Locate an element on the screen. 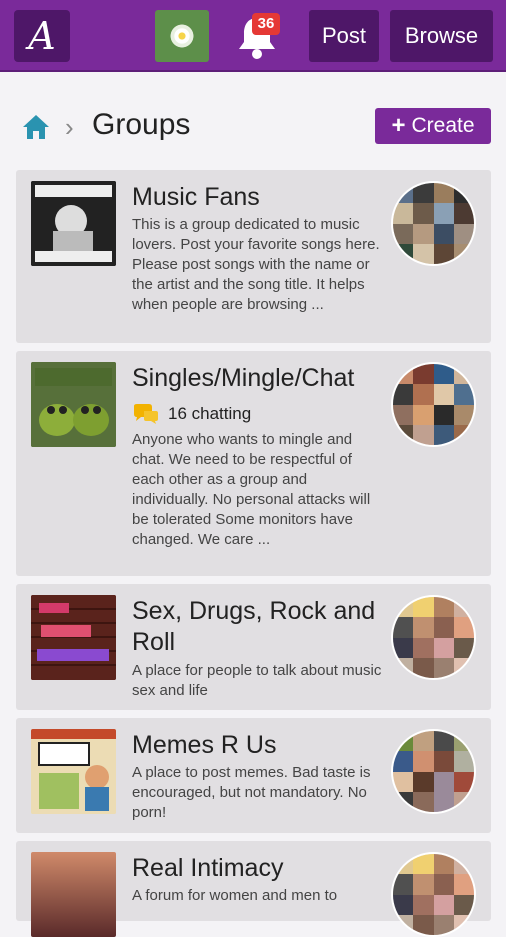 The height and width of the screenshot is (937, 506). chatting-count: 16 chatting is located at coordinates (210, 413).